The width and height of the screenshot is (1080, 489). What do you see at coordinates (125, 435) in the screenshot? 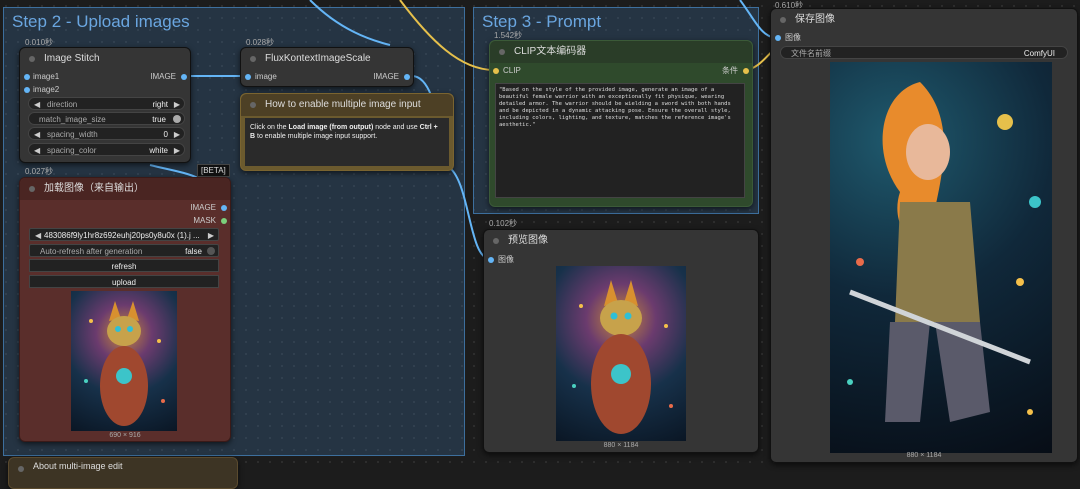
I see `image-dimensions: 690 × 916` at bounding box center [125, 435].